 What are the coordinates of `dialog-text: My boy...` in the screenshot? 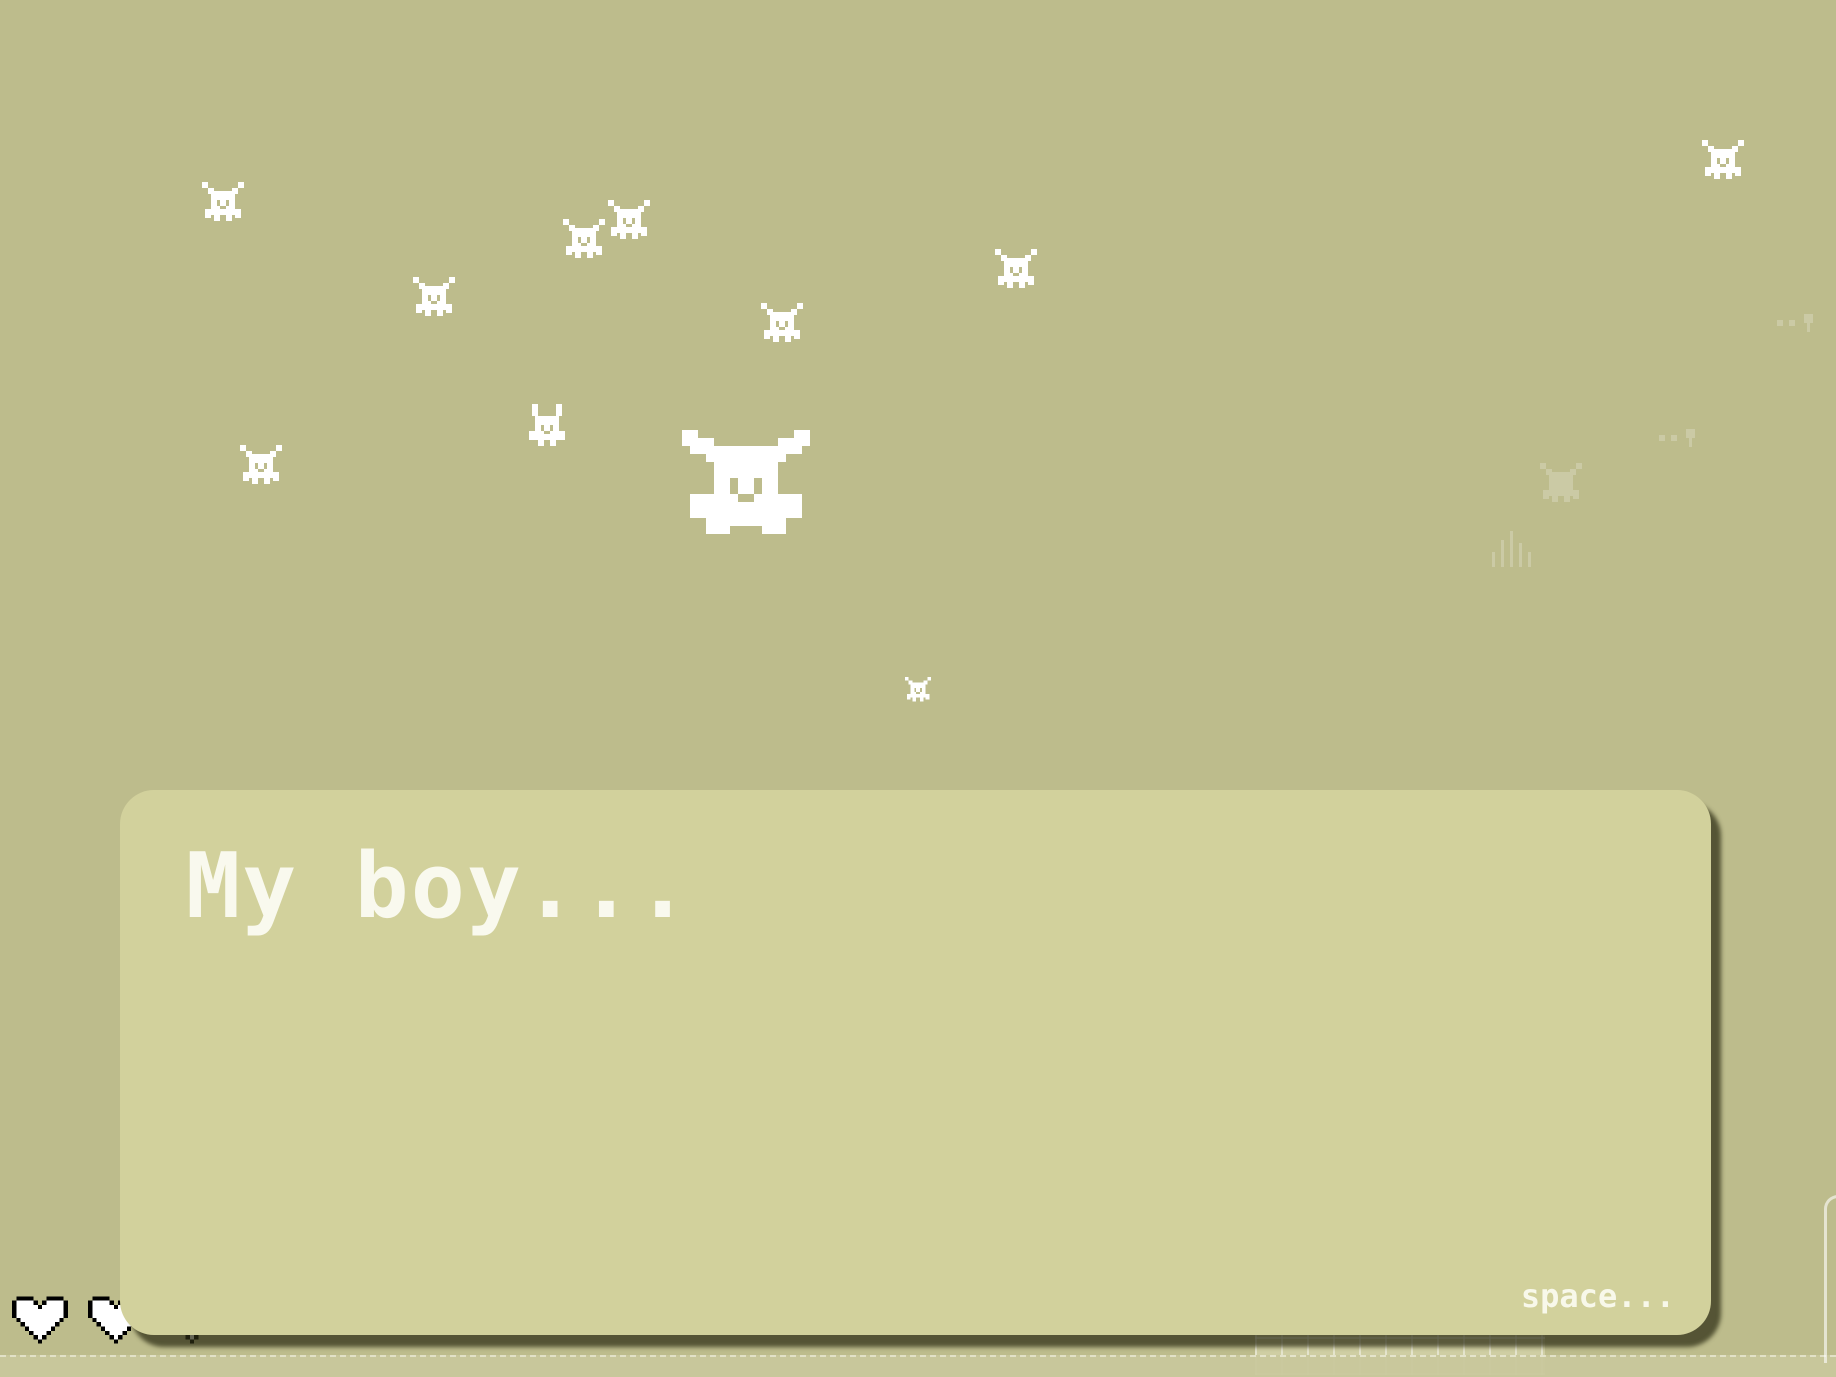 It's located at (439, 886).